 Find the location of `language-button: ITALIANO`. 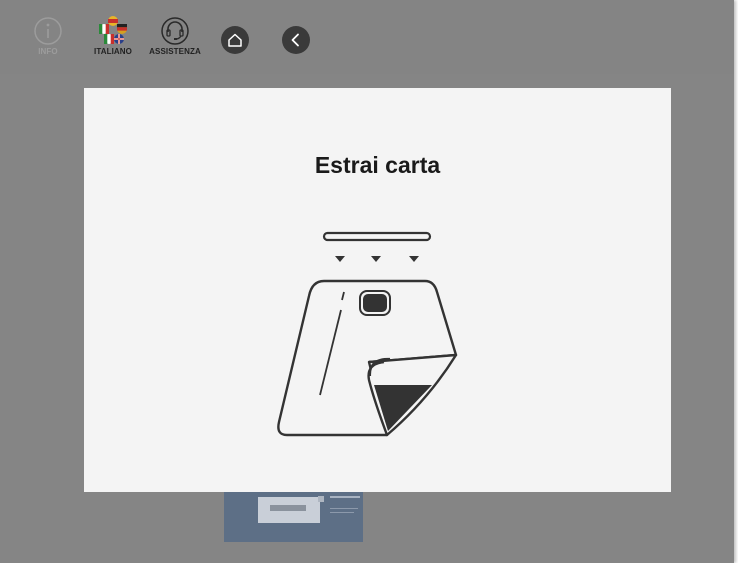

language-button: ITALIANO is located at coordinates (113, 43).